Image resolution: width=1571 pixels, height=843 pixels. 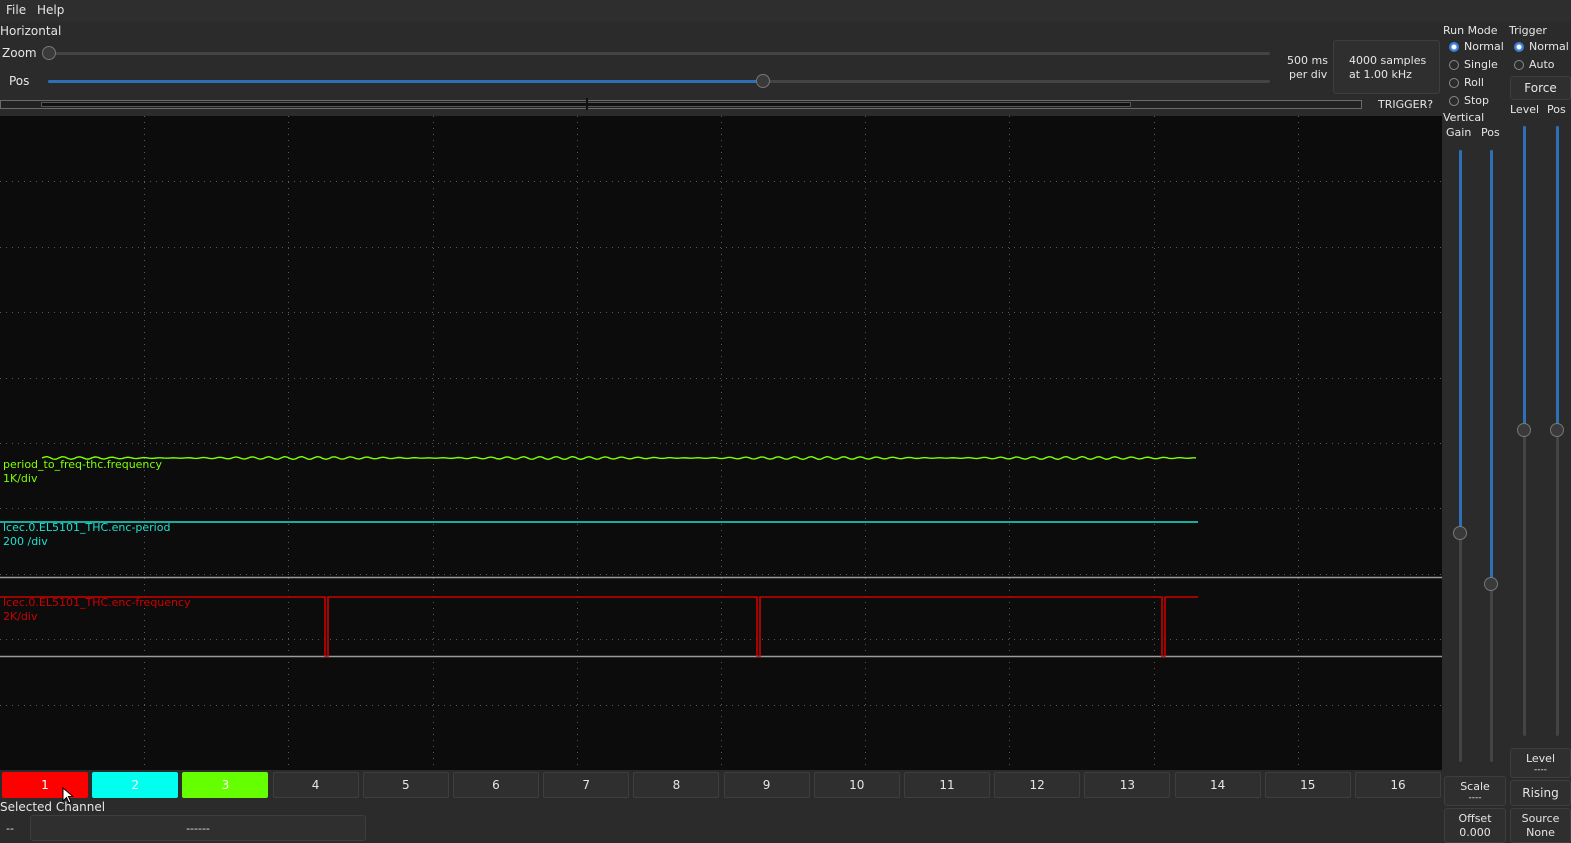 I want to click on trigger-mode-radio-auto, so click(x=1519, y=65).